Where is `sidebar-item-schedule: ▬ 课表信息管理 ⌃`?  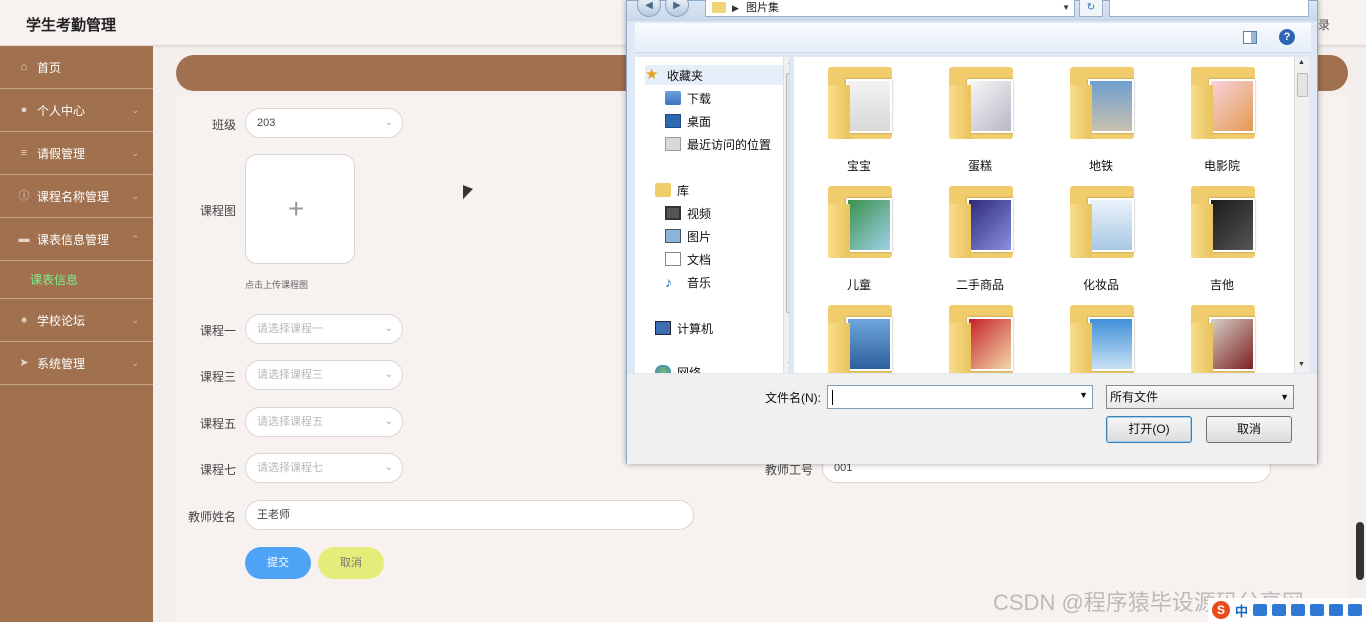
sidebar-item-schedule: ▬ 课表信息管理 ⌃ is located at coordinates (76, 239).